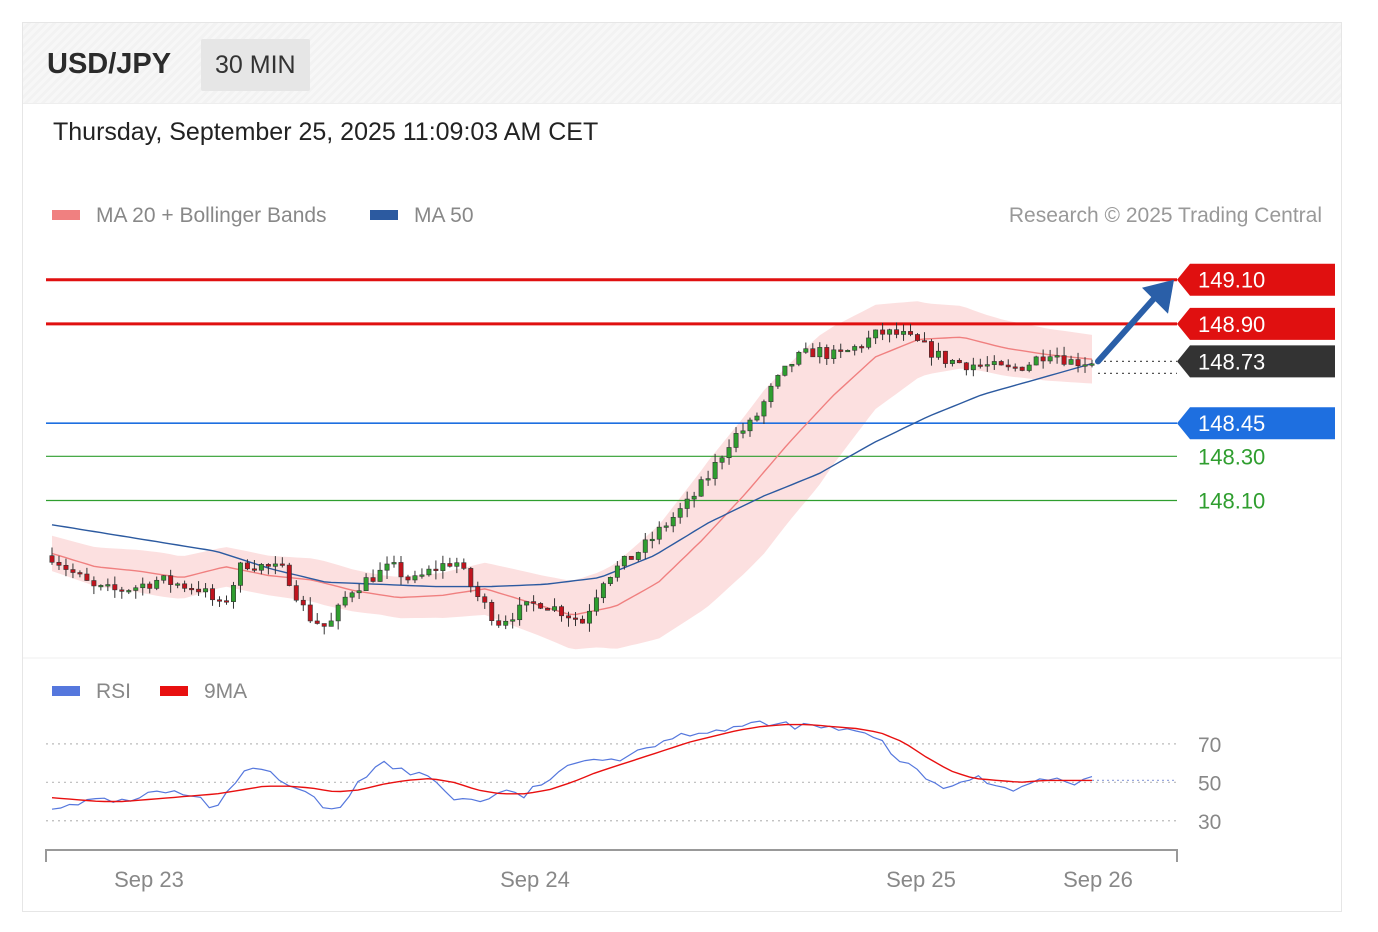 This screenshot has height=932, width=1378. What do you see at coordinates (225, 691) in the screenshot?
I see `ma9-legend-label: 9MA` at bounding box center [225, 691].